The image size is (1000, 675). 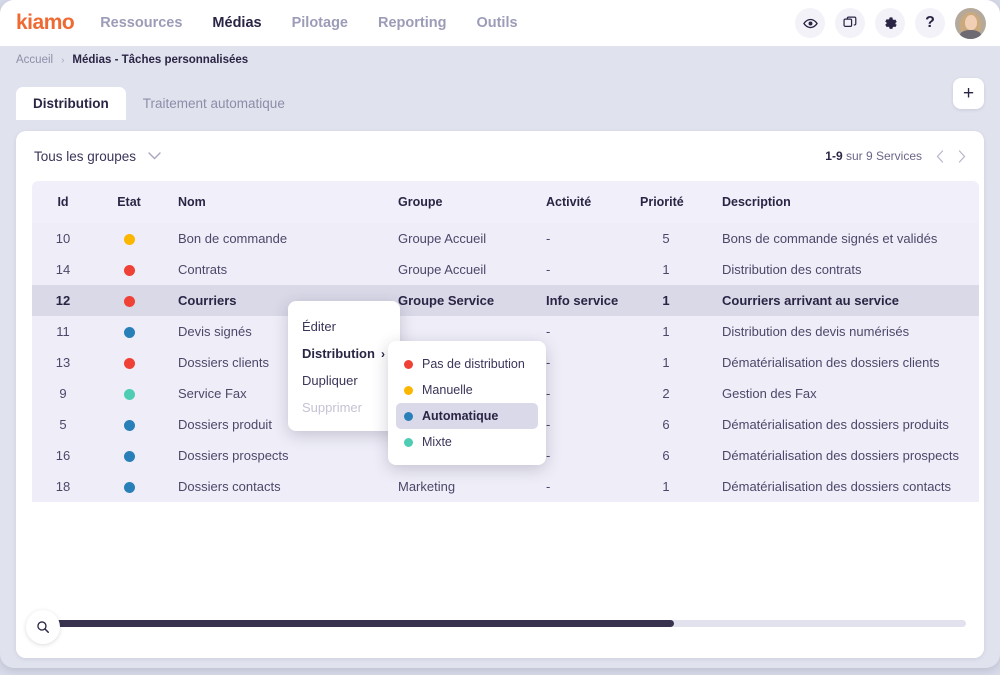 I want to click on nav-item-reporting: Reporting, so click(x=412, y=23).